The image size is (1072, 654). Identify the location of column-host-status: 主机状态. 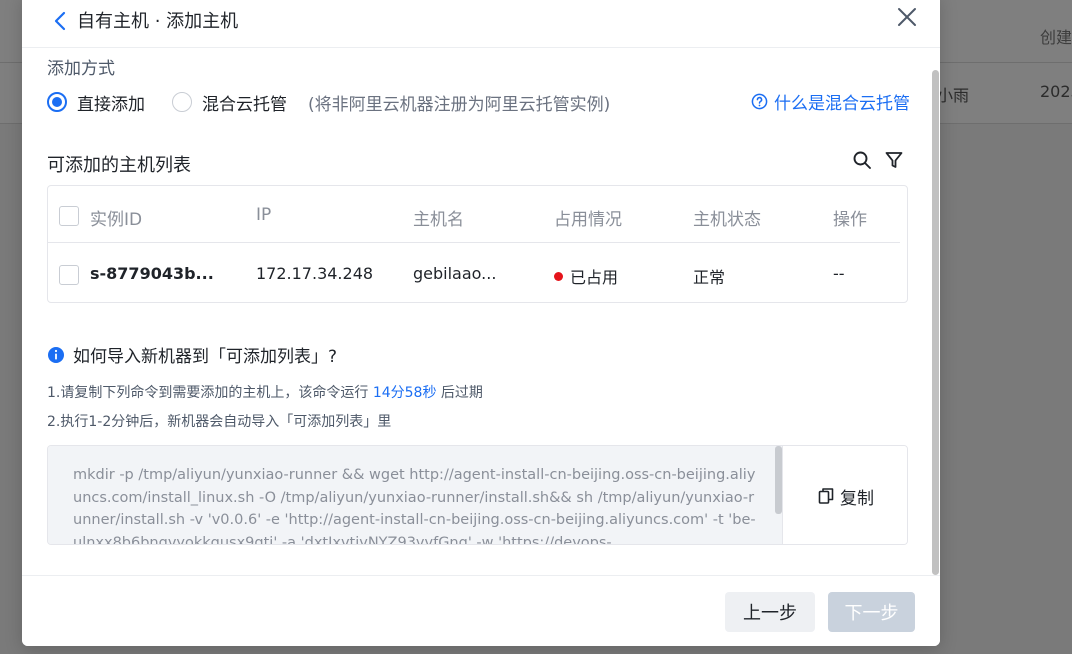
(727, 220).